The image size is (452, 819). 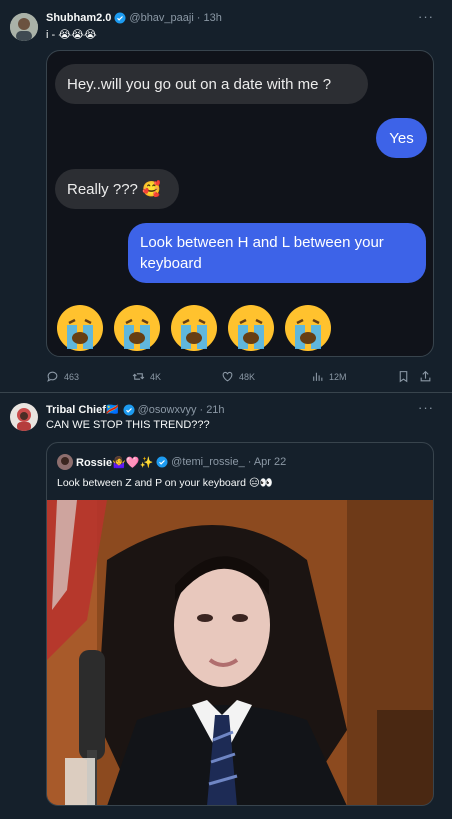 I want to click on reply-count: 463, so click(x=72, y=376).